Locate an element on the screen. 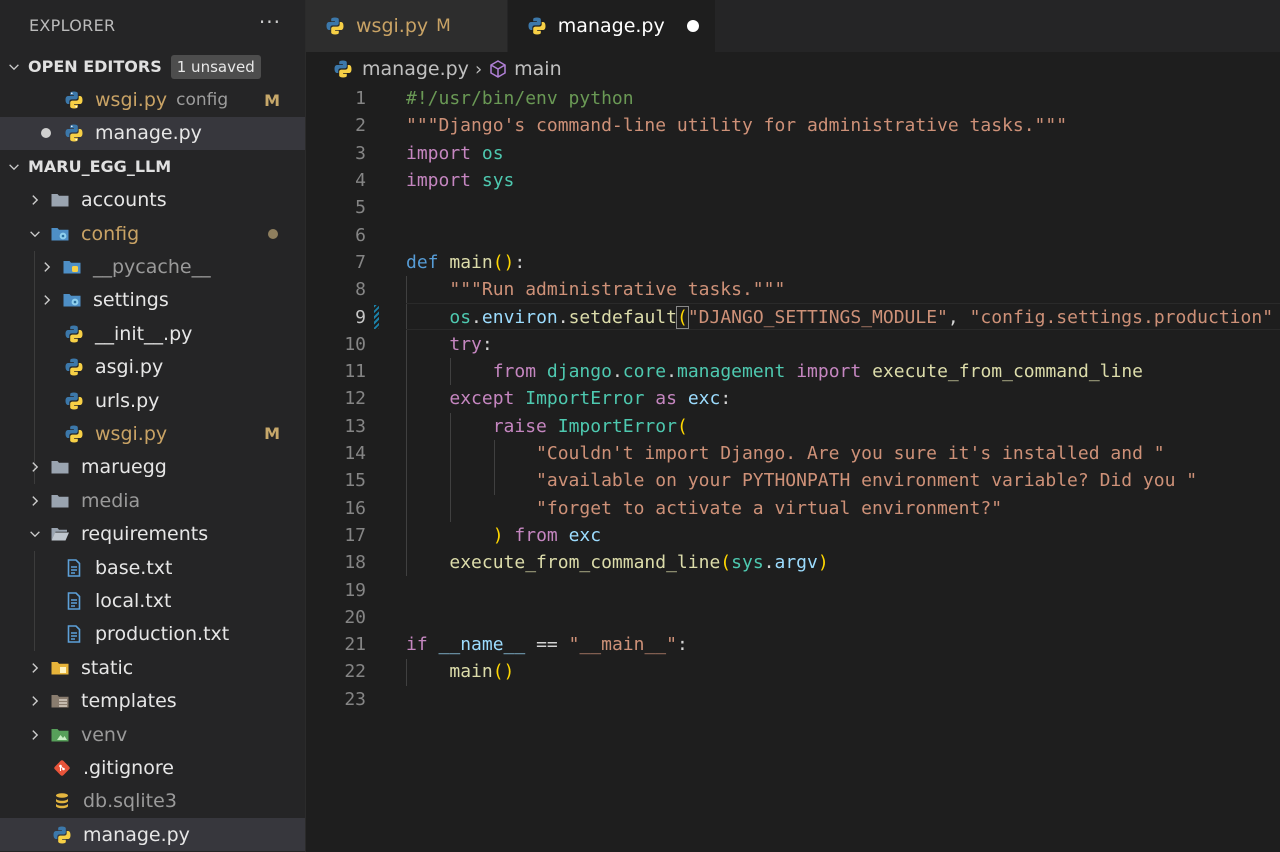  unsaved-badge: 1 unsaved is located at coordinates (215, 66).